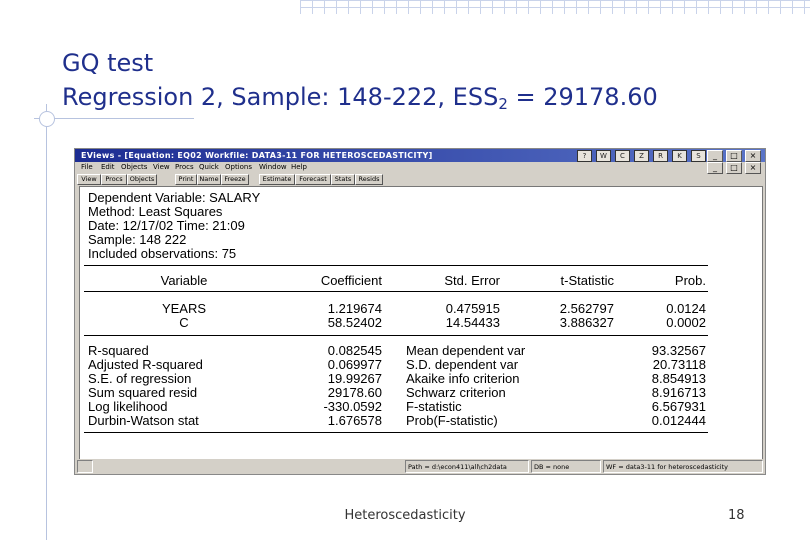 This screenshot has height=540, width=810. I want to click on window-controls: _ □ ×, so click(734, 156).